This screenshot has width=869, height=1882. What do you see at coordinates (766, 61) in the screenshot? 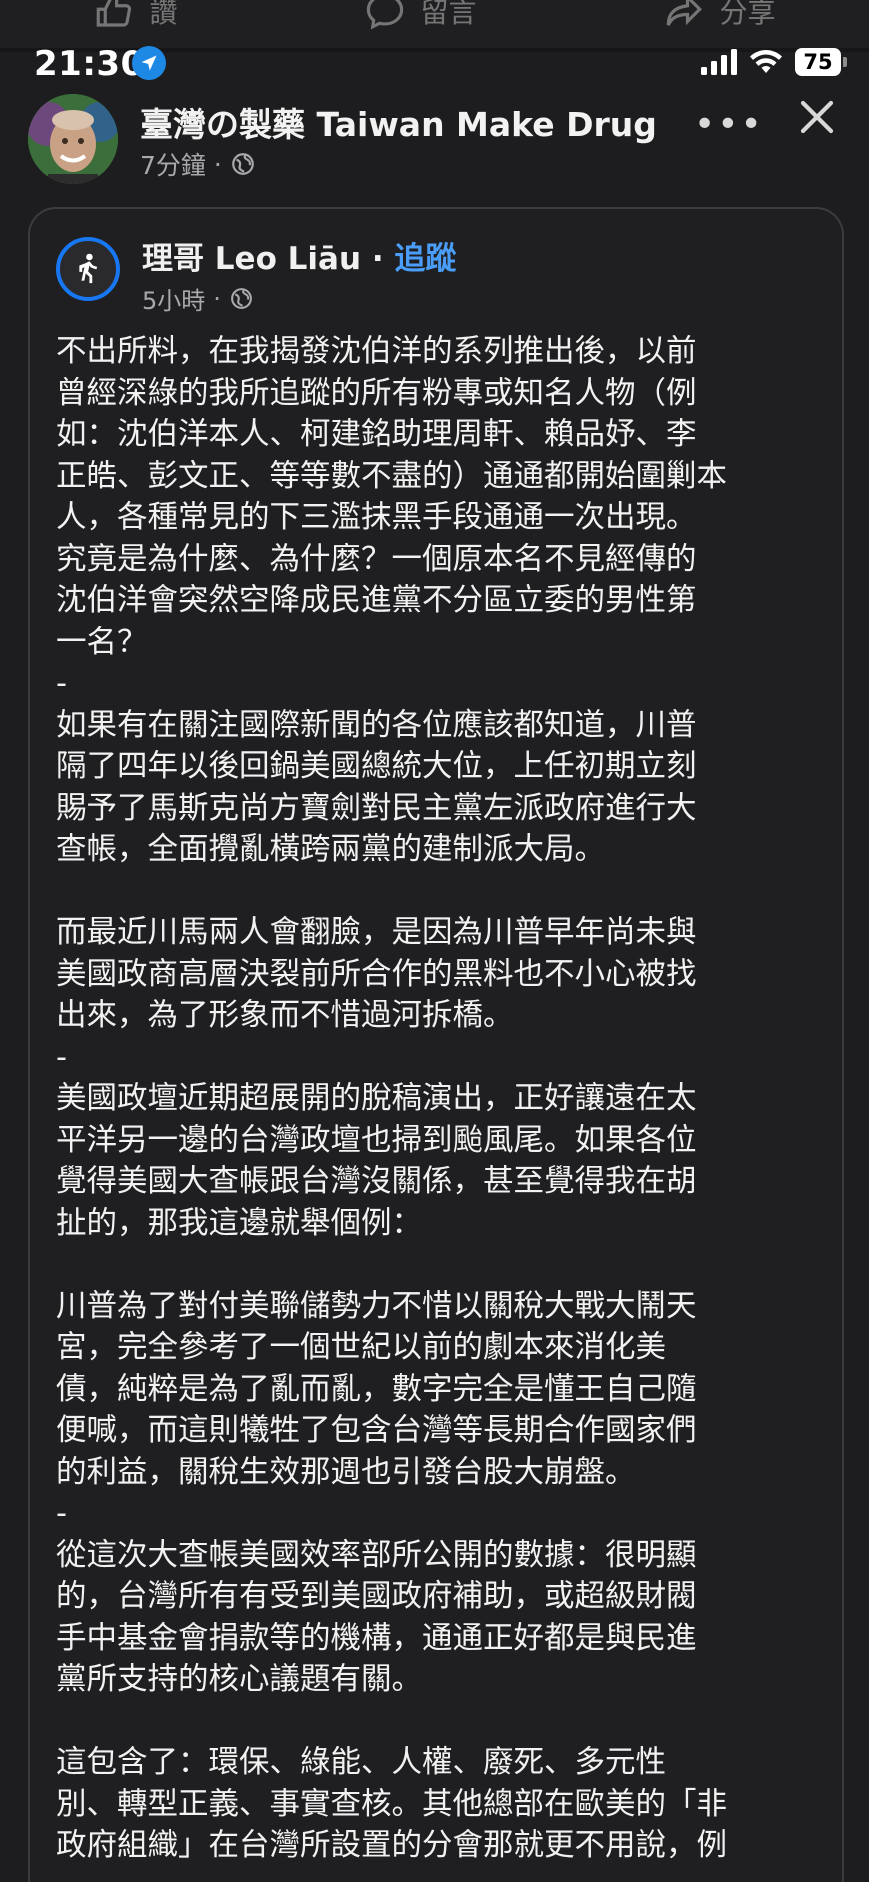
I see `wifi-icon` at bounding box center [766, 61].